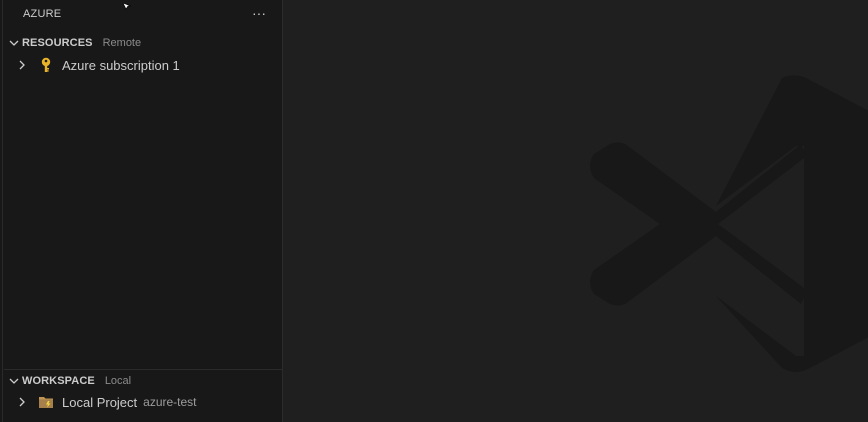 Image resolution: width=868 pixels, height=422 pixels. Describe the element at coordinates (143, 369) in the screenshot. I see `section-divider` at that location.